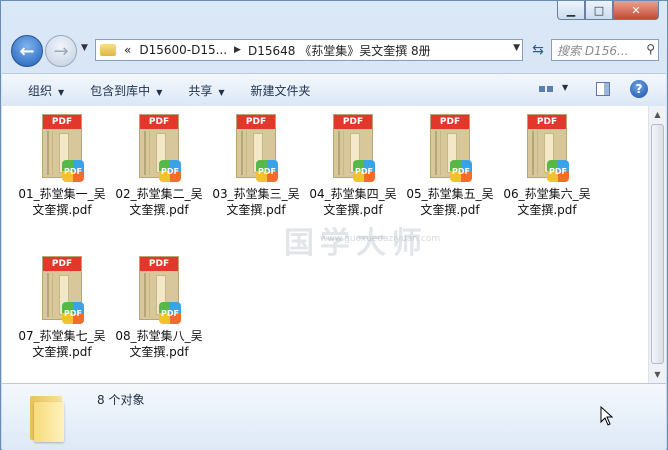 This screenshot has height=450, width=668. I want to click on details-pane: 8 个对象, so click(334, 416).